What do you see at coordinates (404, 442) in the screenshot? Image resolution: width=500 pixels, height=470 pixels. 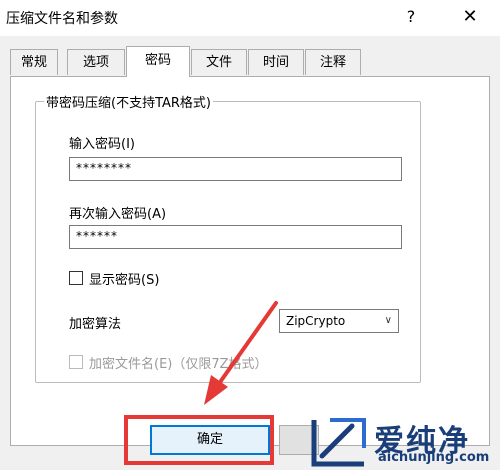 I see `watermark: 爱纯净 aichunjing.com` at bounding box center [404, 442].